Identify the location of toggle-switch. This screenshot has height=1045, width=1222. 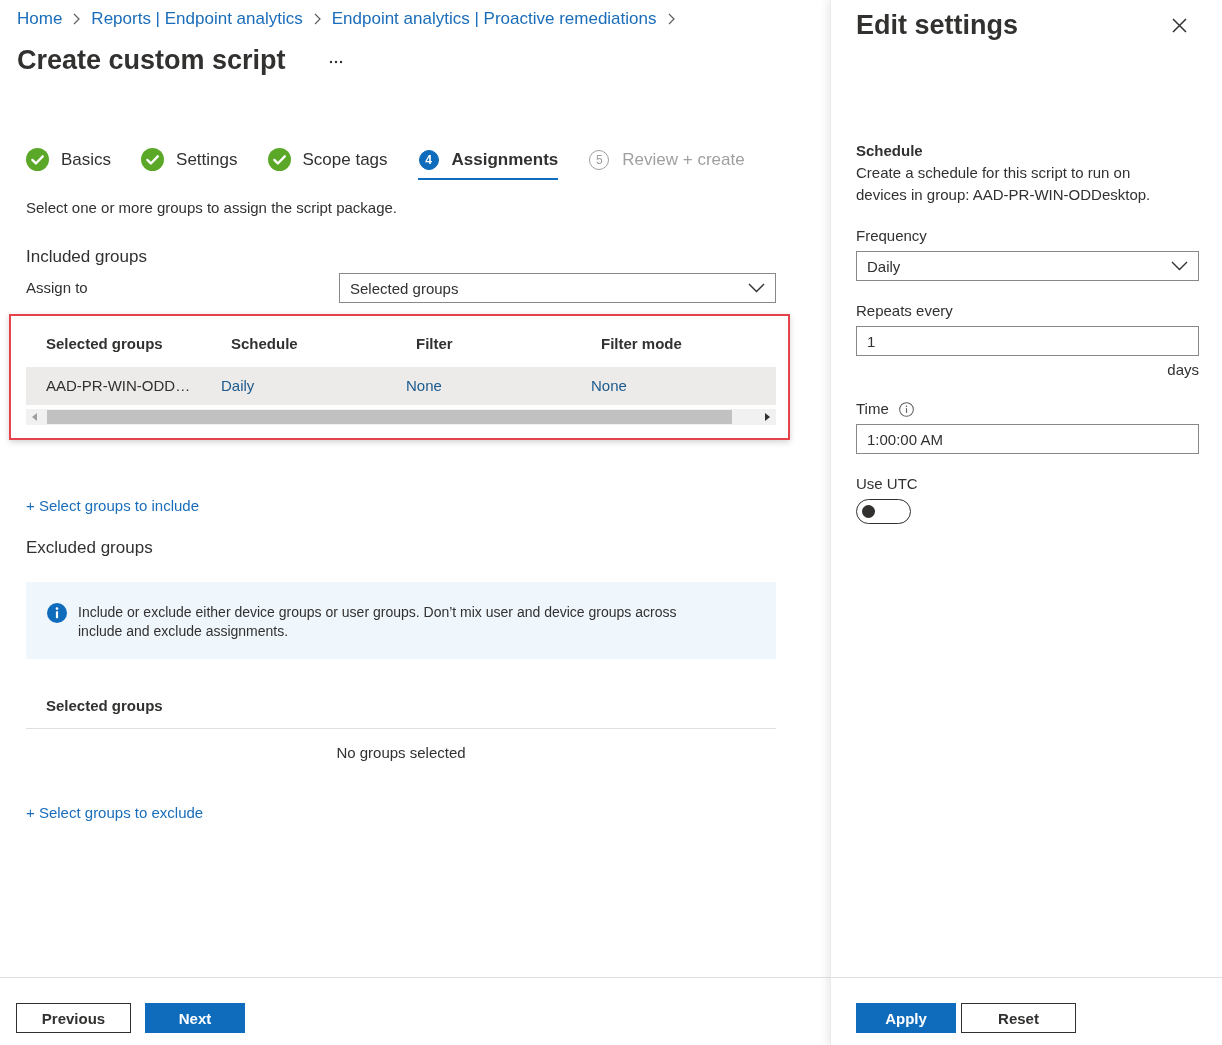
(883, 511).